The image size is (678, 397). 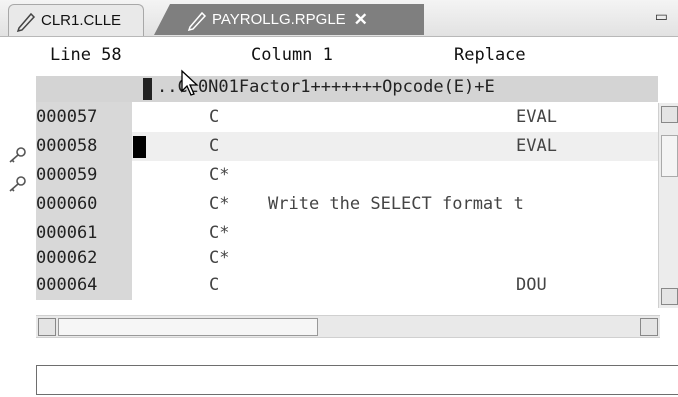 What do you see at coordinates (649, 327) in the screenshot?
I see `scroll-right-button` at bounding box center [649, 327].